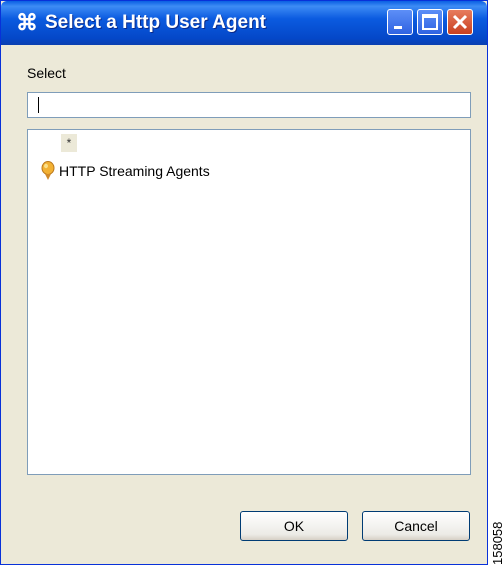 The height and width of the screenshot is (565, 502). I want to click on filter-marker: *, so click(69, 143).